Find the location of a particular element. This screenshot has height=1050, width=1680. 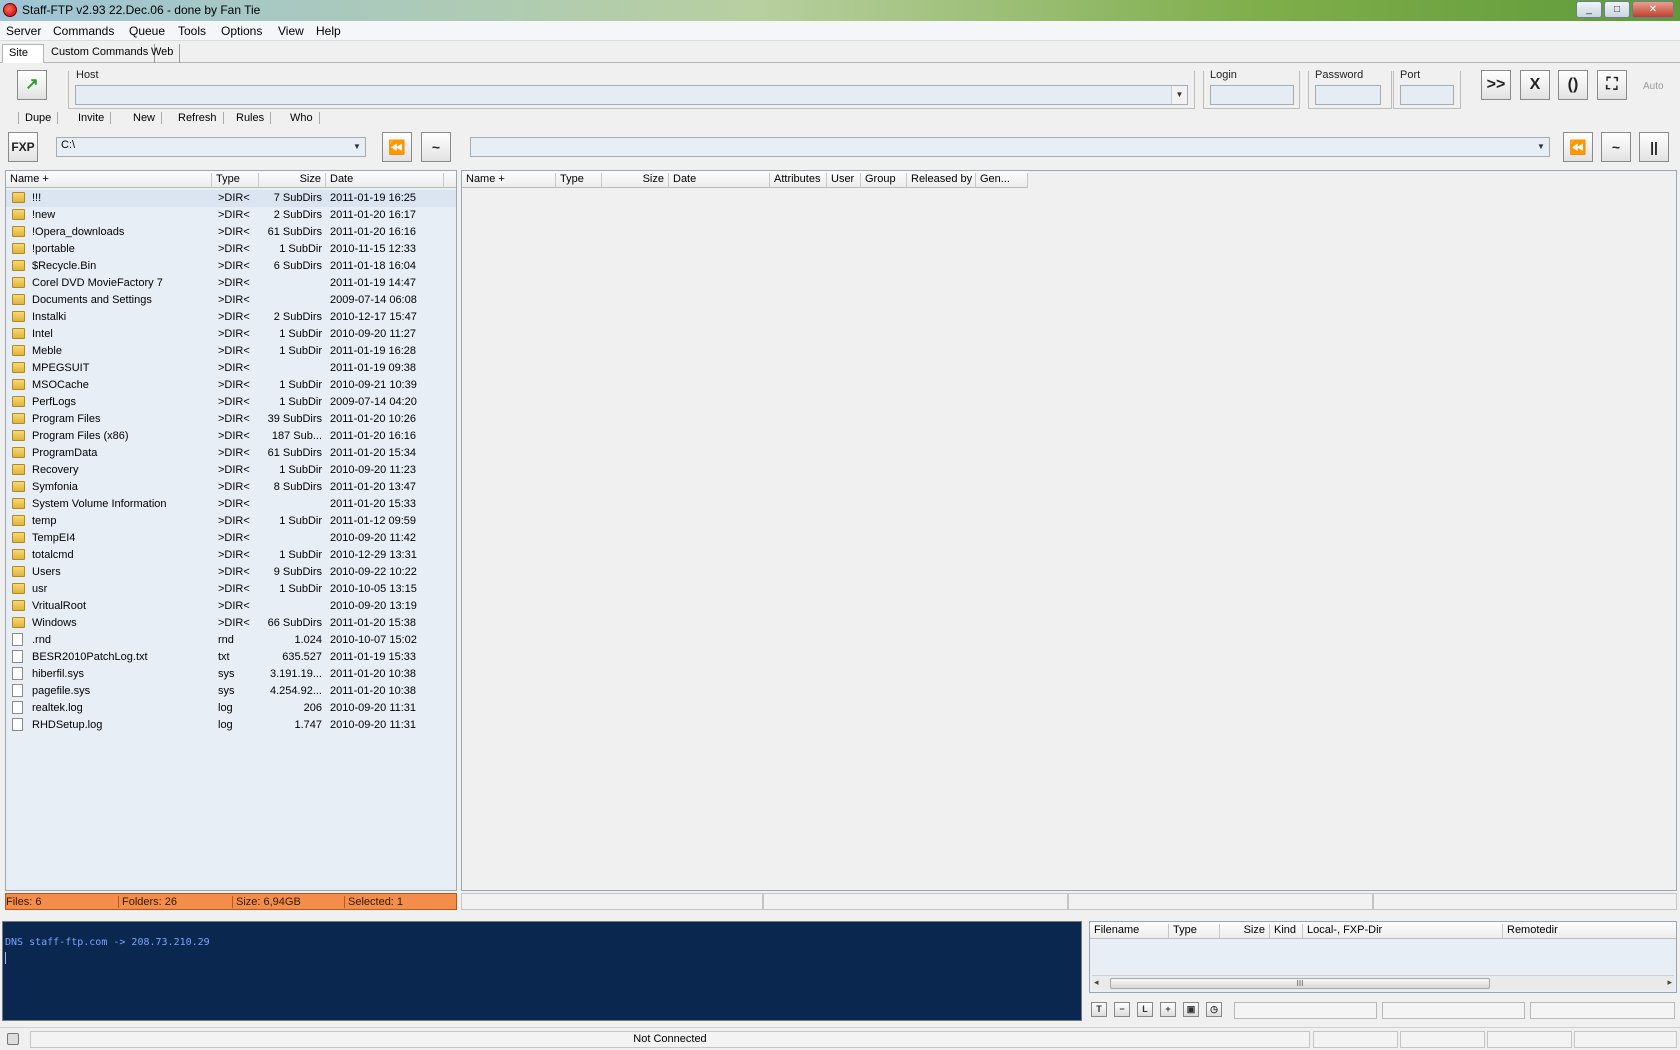

table-row: Users >DIR< 9 SubDirs 2010-09-22 10:22 is located at coordinates (231, 572).